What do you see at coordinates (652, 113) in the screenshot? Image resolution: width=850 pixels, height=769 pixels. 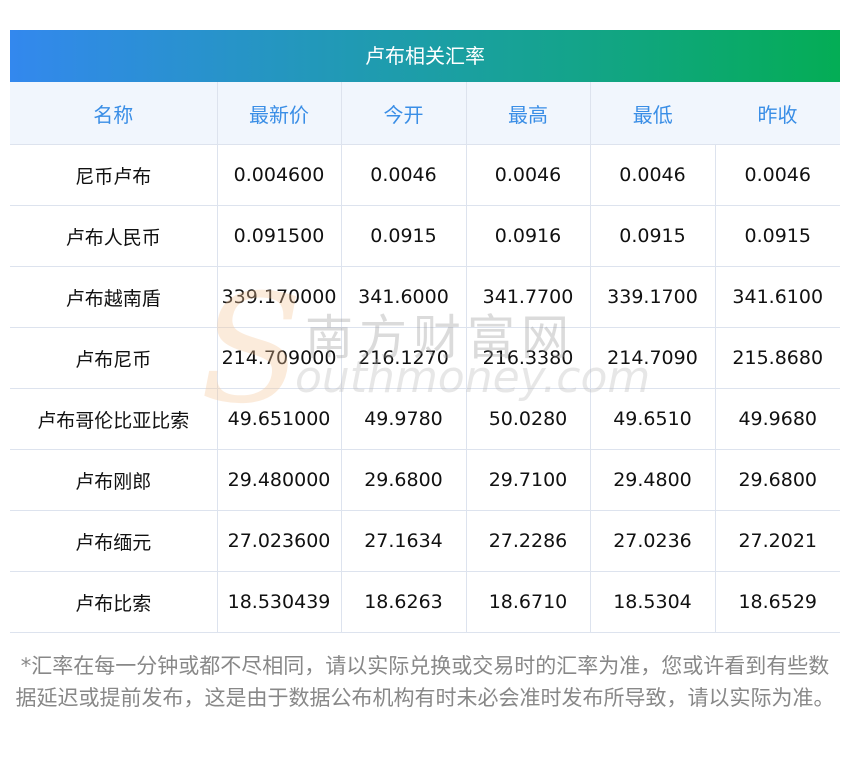 I see `column-header: 最低` at bounding box center [652, 113].